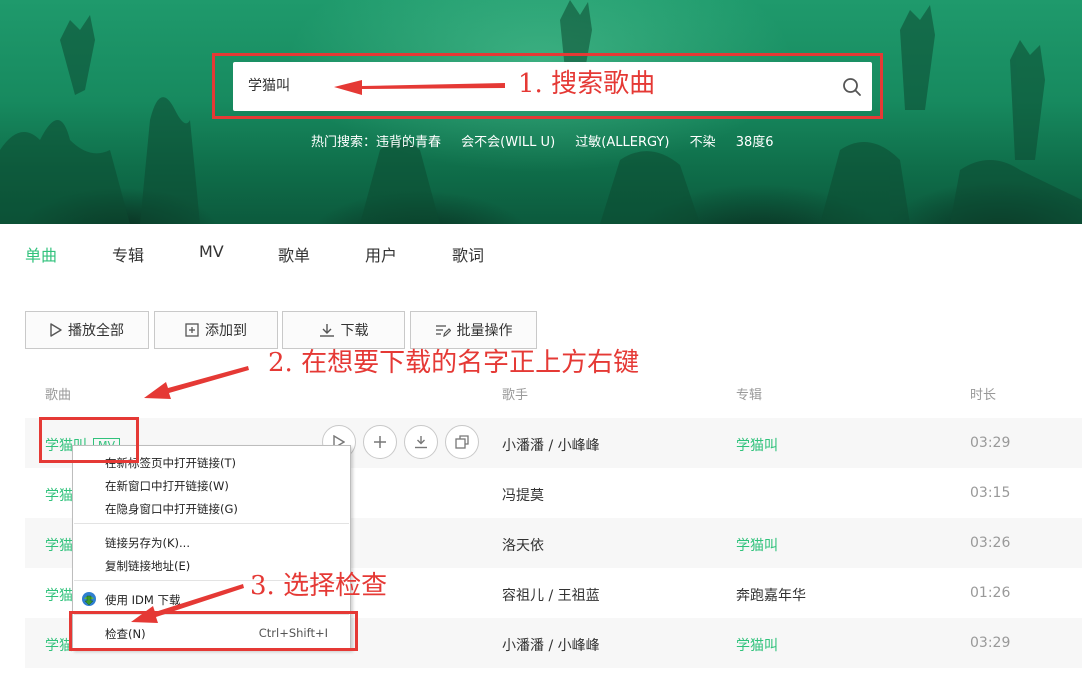 The height and width of the screenshot is (674, 1082). Describe the element at coordinates (755, 142) in the screenshot. I see `hot-keyword: 38度6` at that location.